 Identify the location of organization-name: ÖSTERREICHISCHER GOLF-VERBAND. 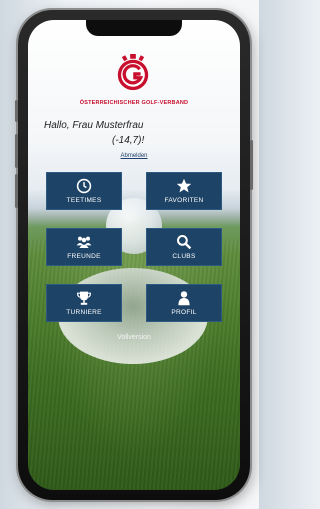
(134, 103).